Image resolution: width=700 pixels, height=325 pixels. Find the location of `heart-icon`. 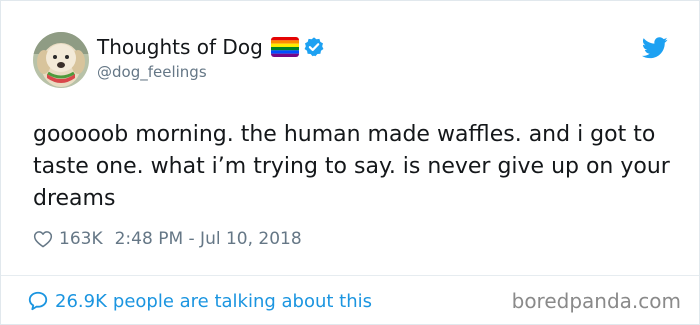

heart-icon is located at coordinates (43, 239).